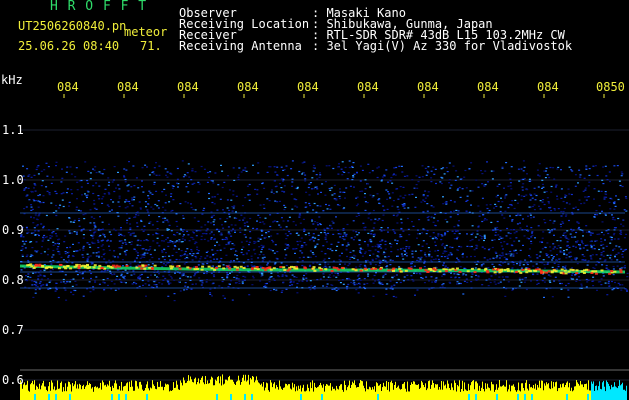 This screenshot has height=400, width=629. What do you see at coordinates (13, 380) in the screenshot?
I see `y-tick-label: 0.6` at bounding box center [13, 380].